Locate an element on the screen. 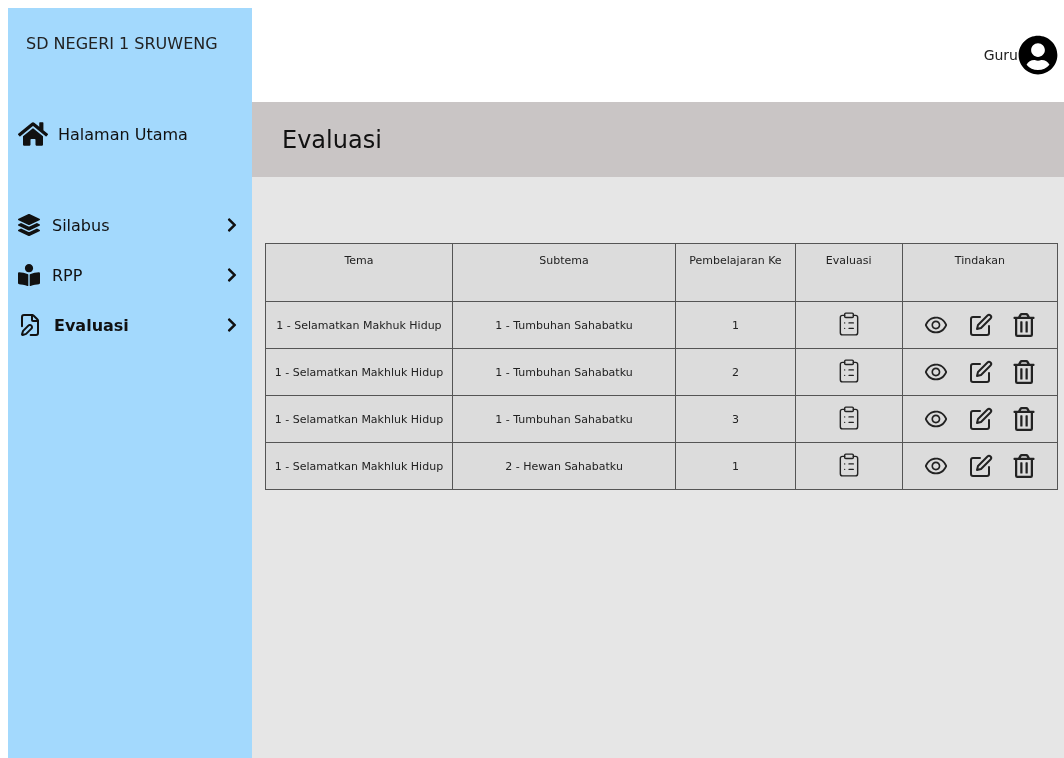  table-cell: 2 is located at coordinates (735, 372).